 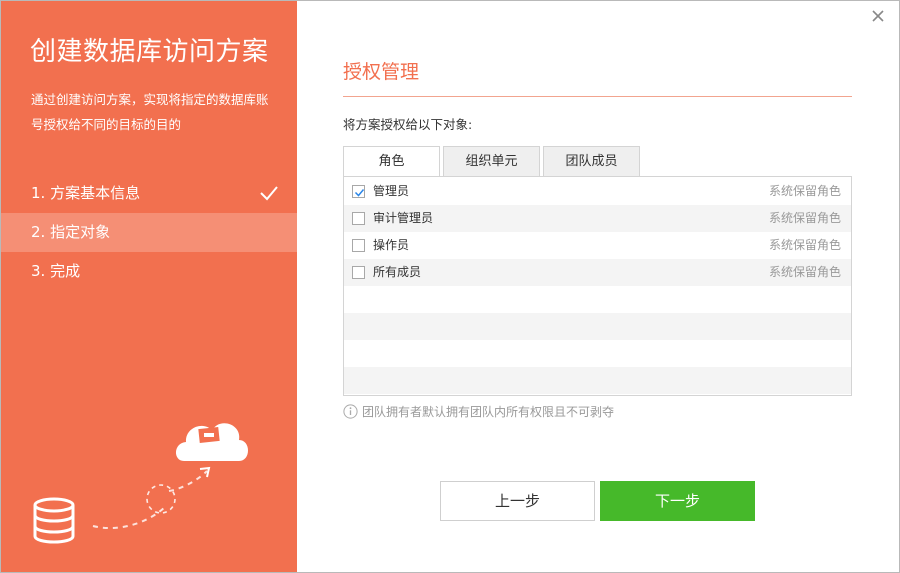 What do you see at coordinates (491, 161) in the screenshot?
I see `tab-org-units: 组织单元` at bounding box center [491, 161].